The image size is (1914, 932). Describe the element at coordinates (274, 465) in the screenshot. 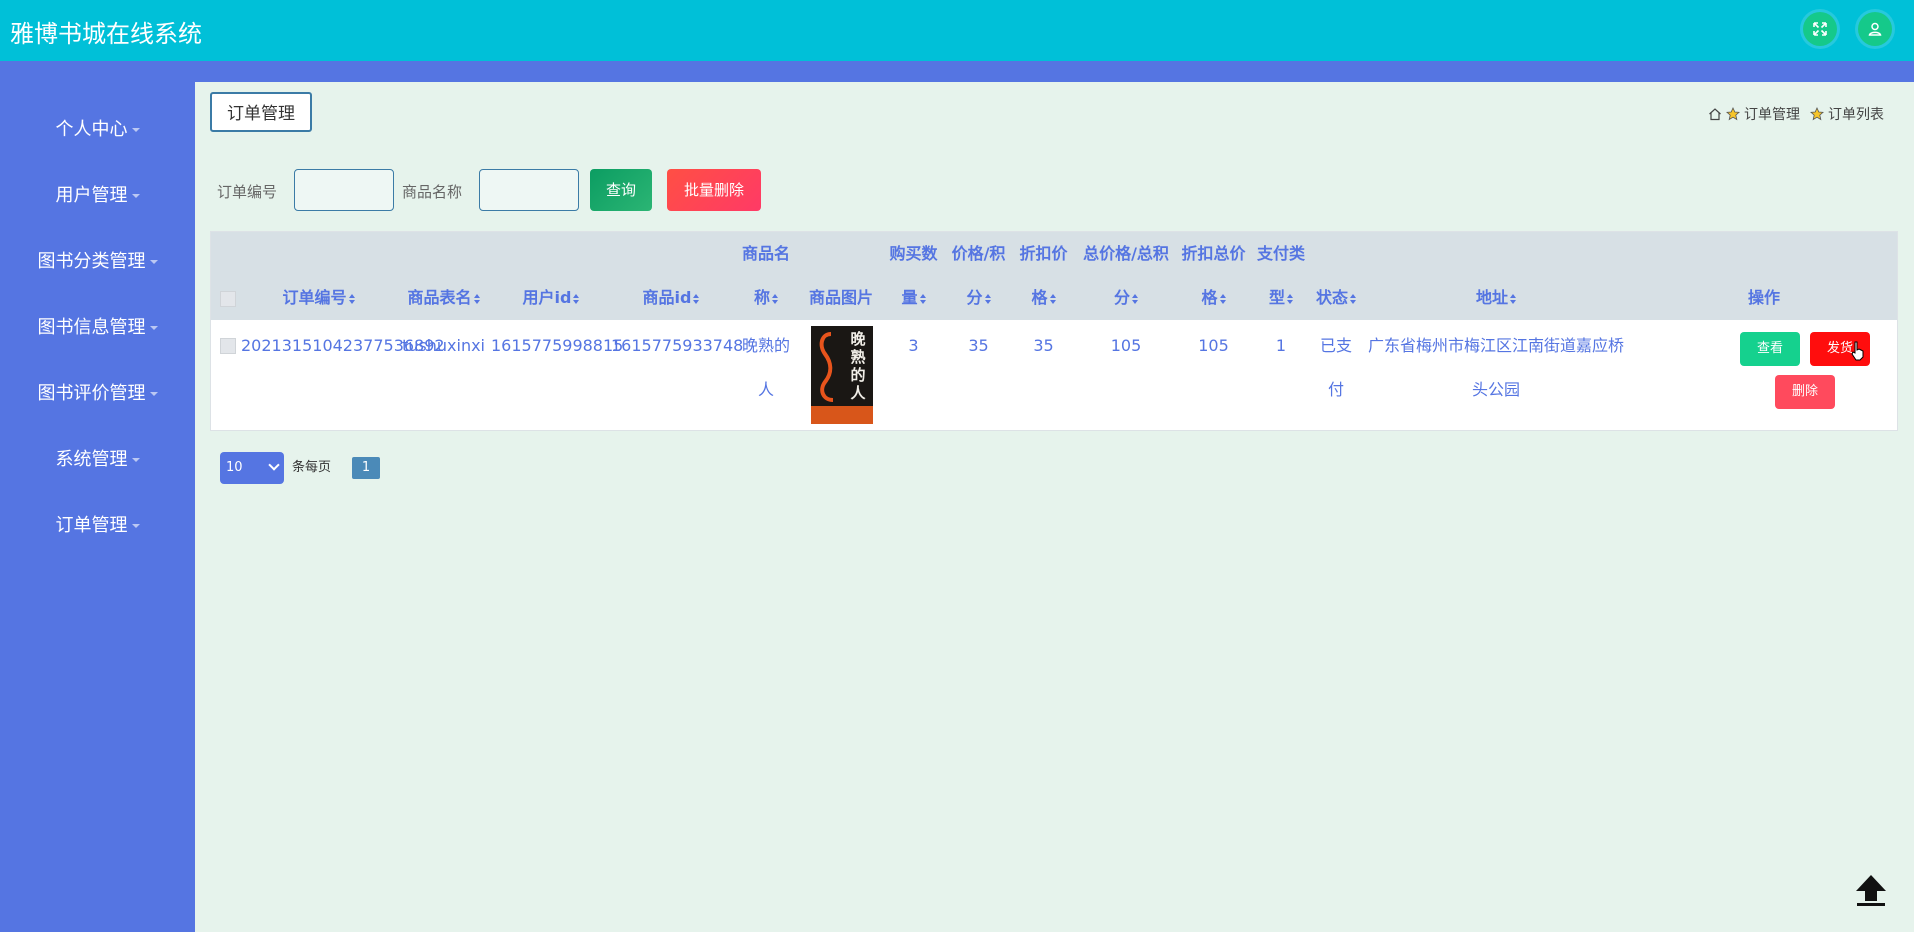

I see `chevron-down-icon` at that location.